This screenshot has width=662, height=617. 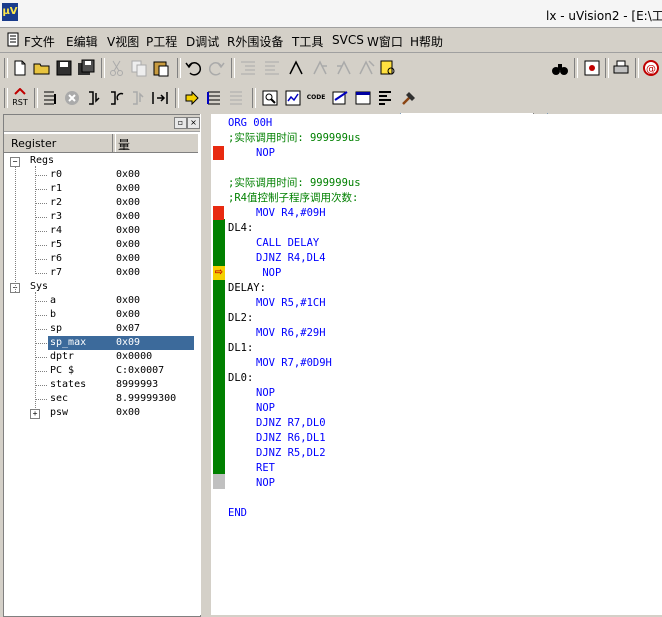 I want to click on code-line: RET, so click(x=265, y=468).